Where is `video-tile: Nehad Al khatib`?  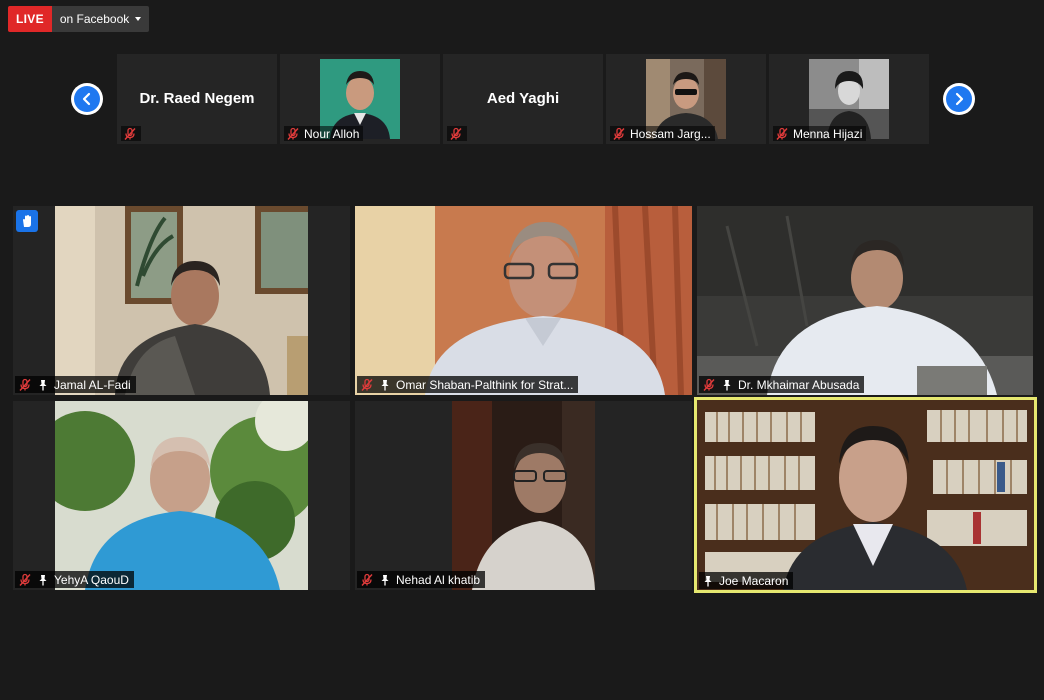 video-tile: Nehad Al khatib is located at coordinates (523, 495).